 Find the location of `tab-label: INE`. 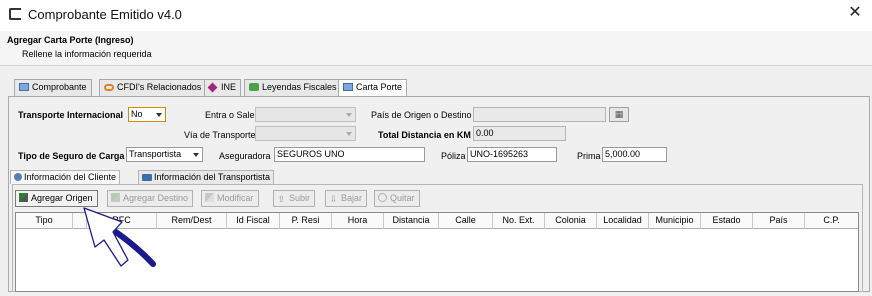

tab-label: INE is located at coordinates (229, 87).